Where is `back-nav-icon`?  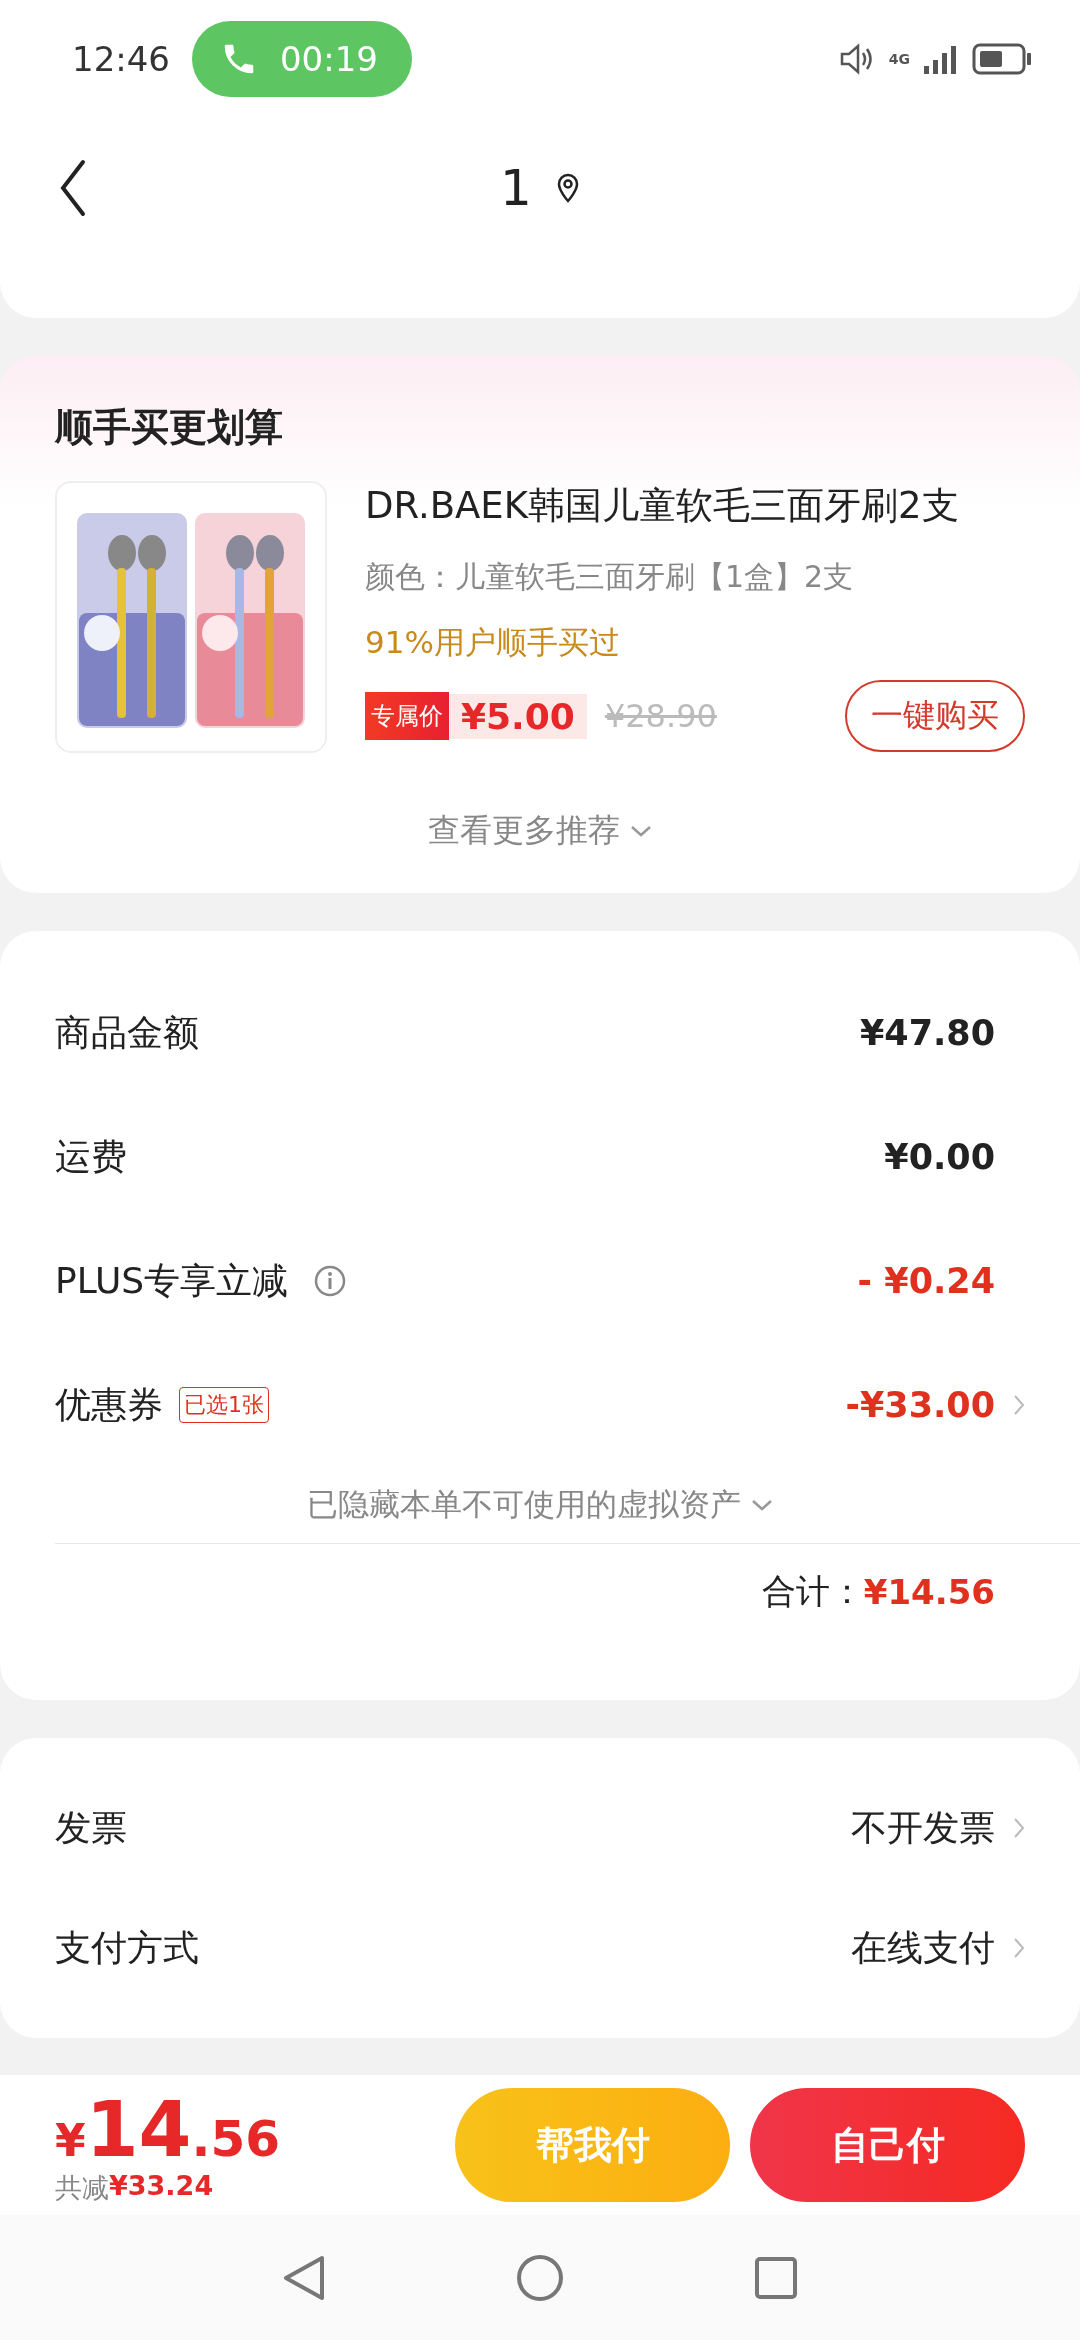 back-nav-icon is located at coordinates (304, 2277).